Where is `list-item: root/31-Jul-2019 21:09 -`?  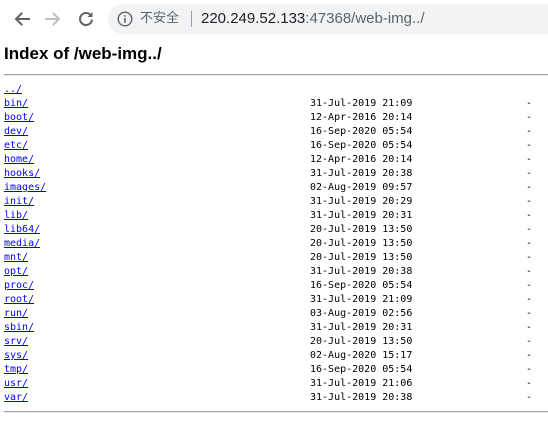
list-item: root/31-Jul-2019 21:09 - is located at coordinates (276, 300).